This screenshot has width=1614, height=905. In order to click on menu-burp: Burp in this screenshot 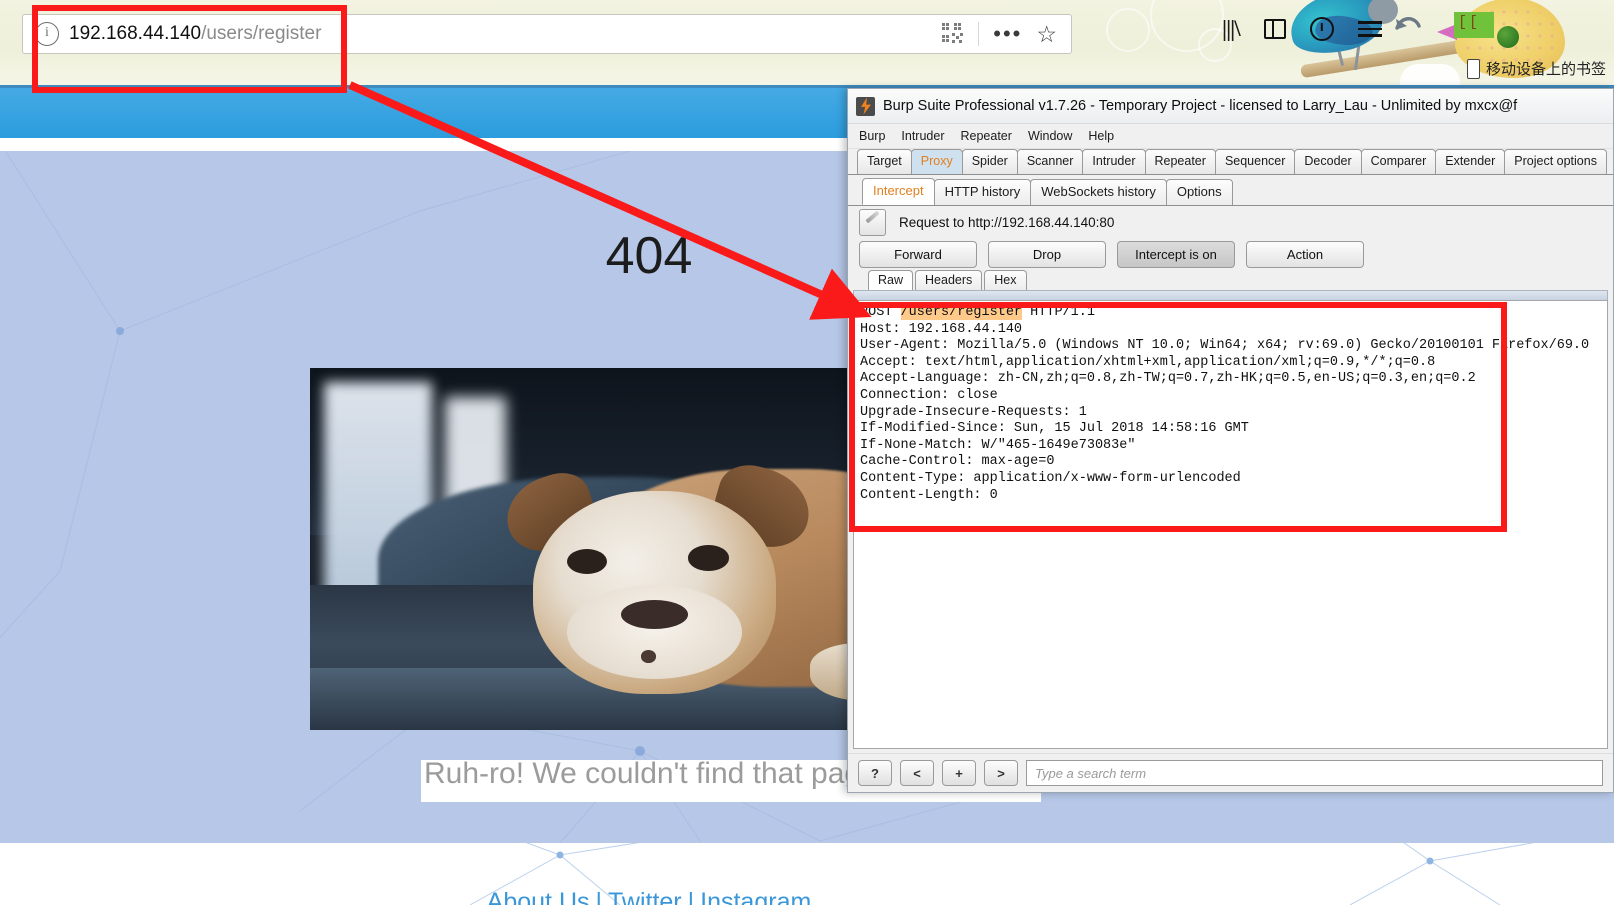, I will do `click(872, 136)`.